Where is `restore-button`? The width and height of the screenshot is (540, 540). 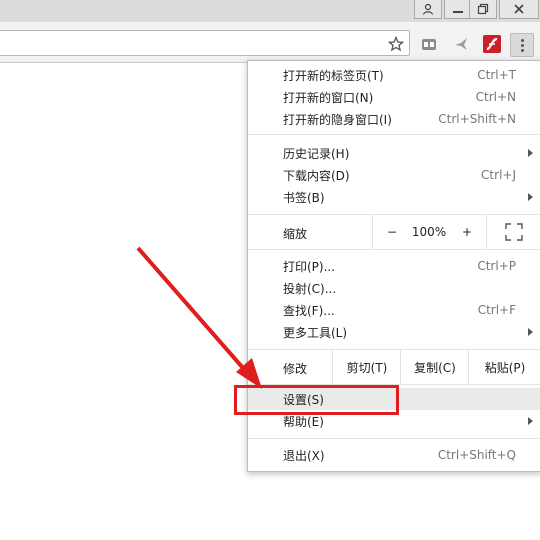
restore-button is located at coordinates (483, 9).